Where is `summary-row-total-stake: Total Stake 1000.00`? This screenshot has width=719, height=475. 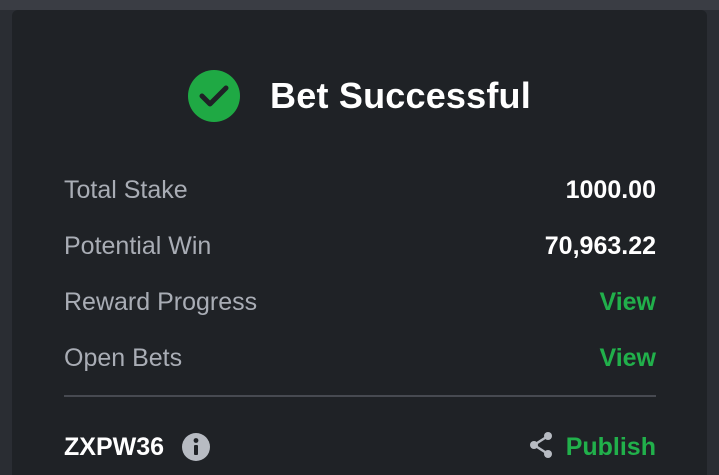
summary-row-total-stake: Total Stake 1000.00 is located at coordinates (360, 190).